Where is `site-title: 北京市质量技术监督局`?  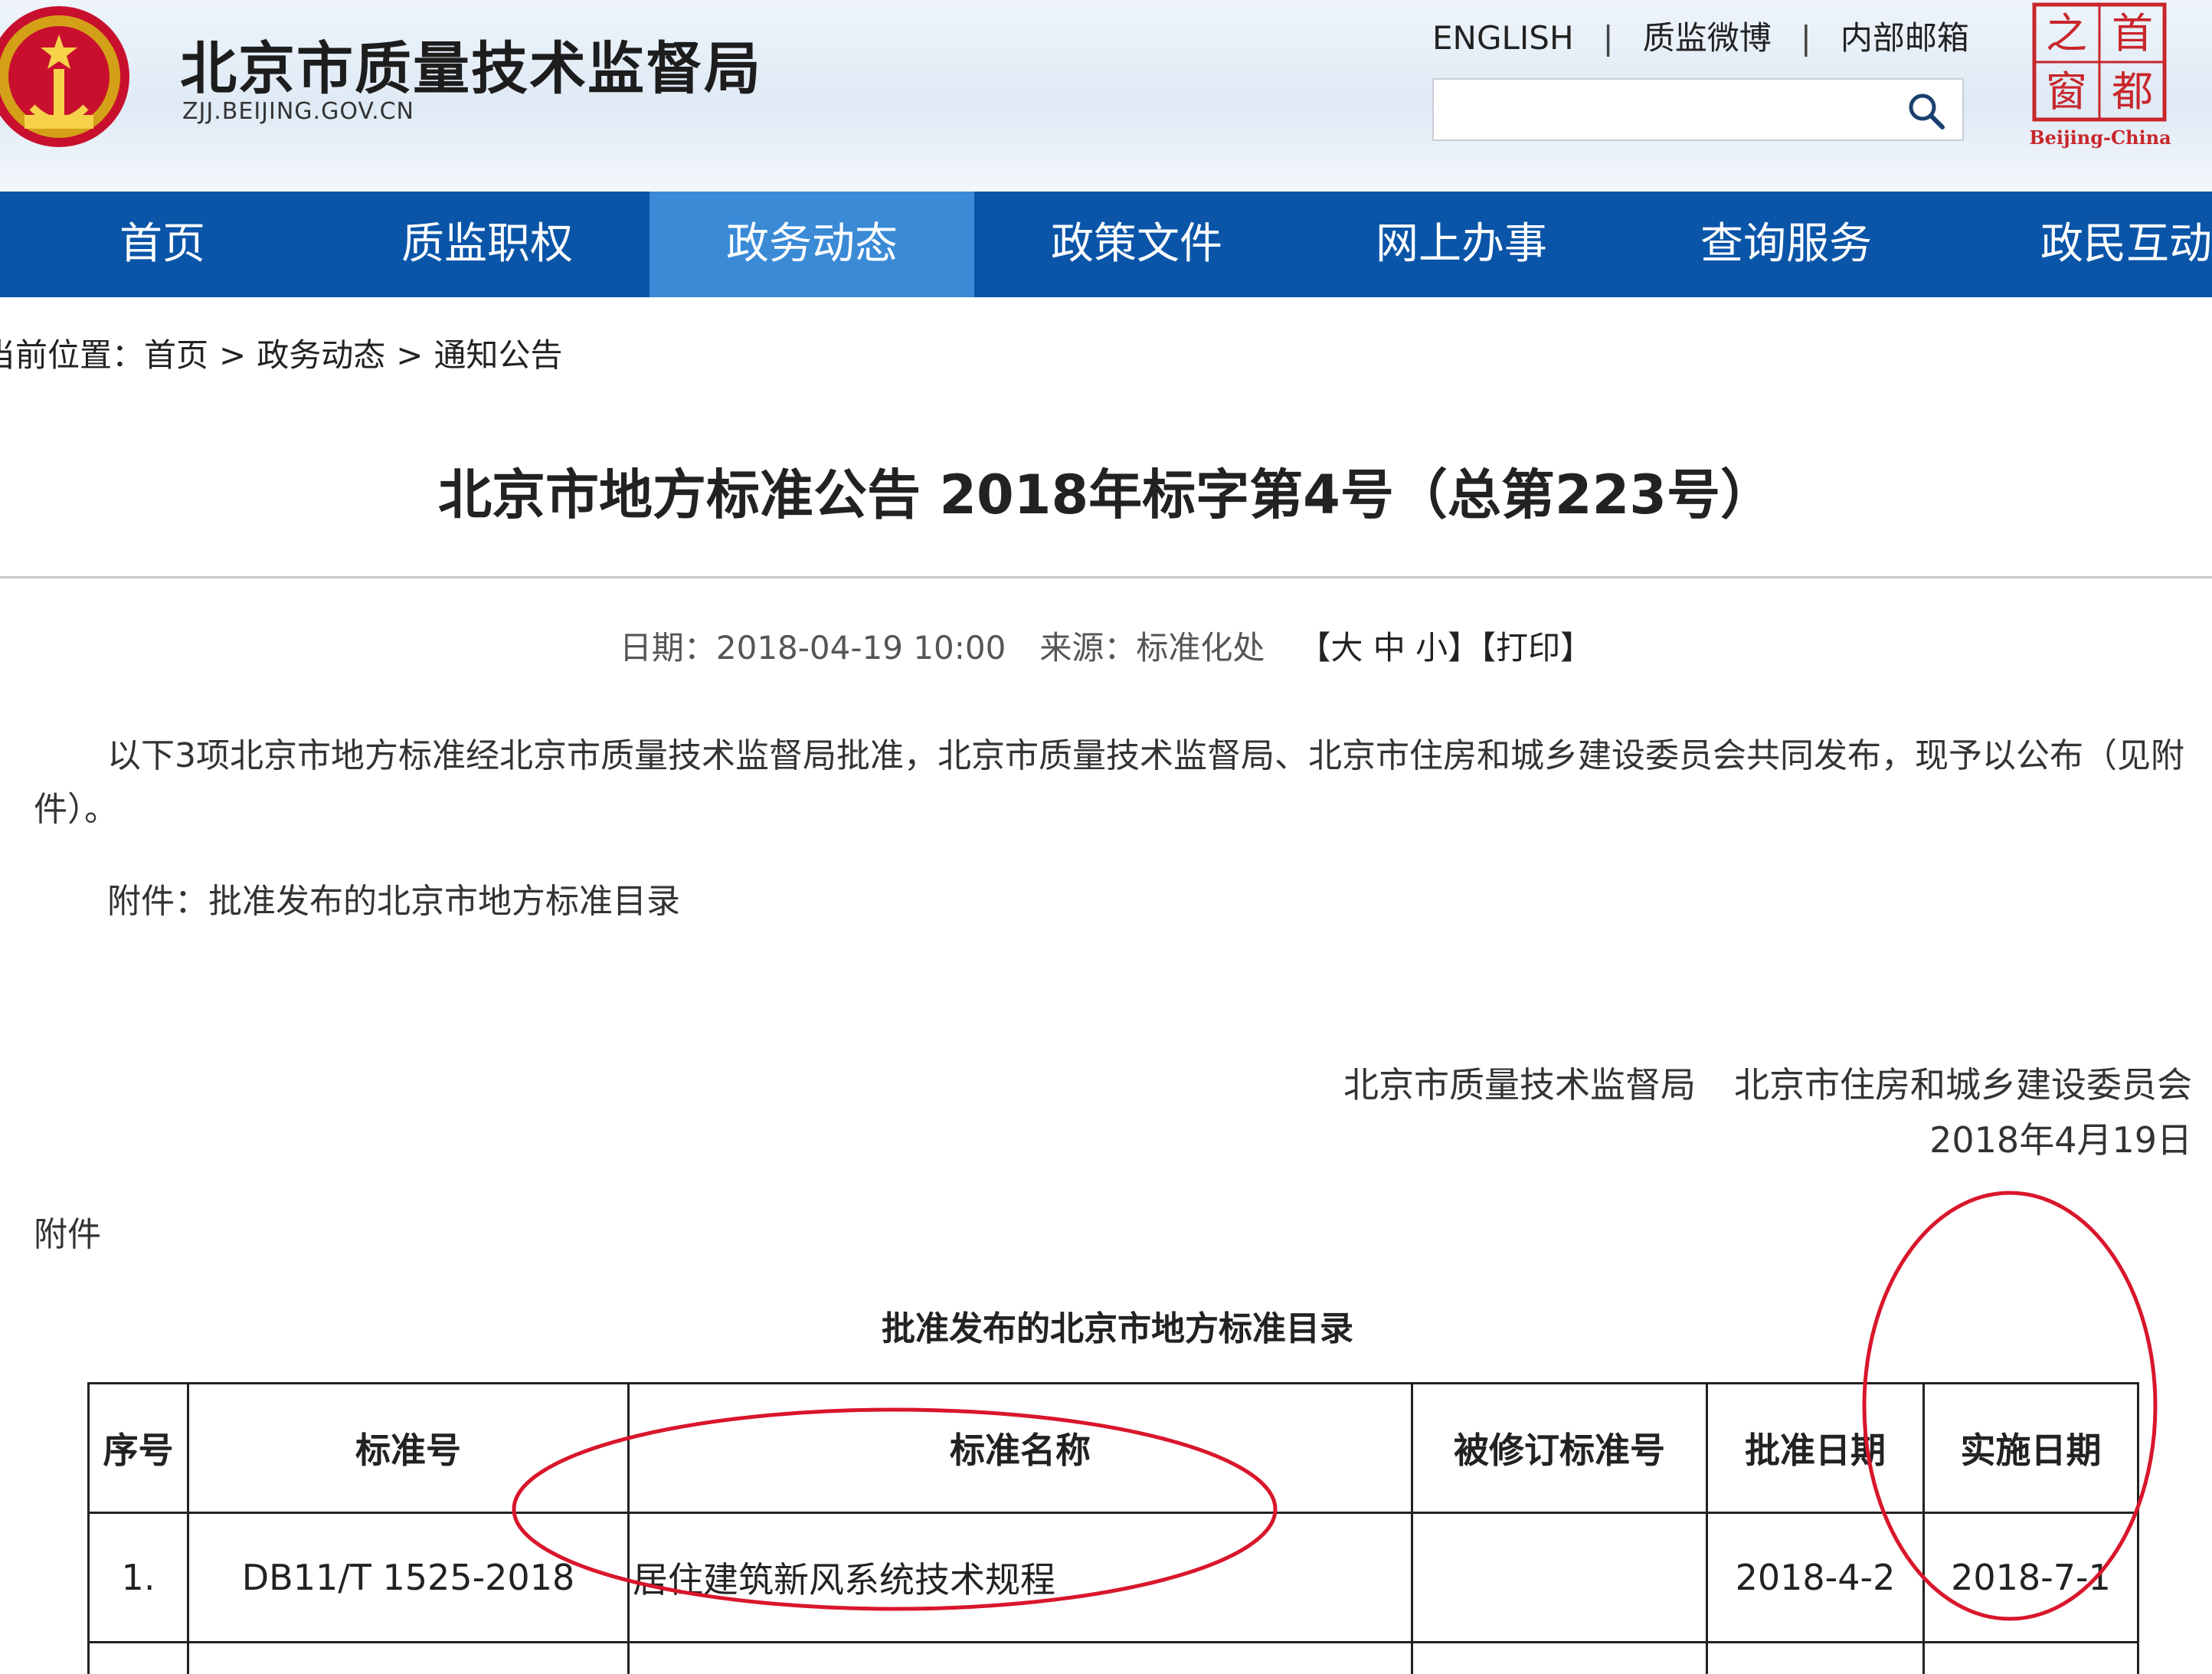 site-title: 北京市质量技术监督局 is located at coordinates (471, 64).